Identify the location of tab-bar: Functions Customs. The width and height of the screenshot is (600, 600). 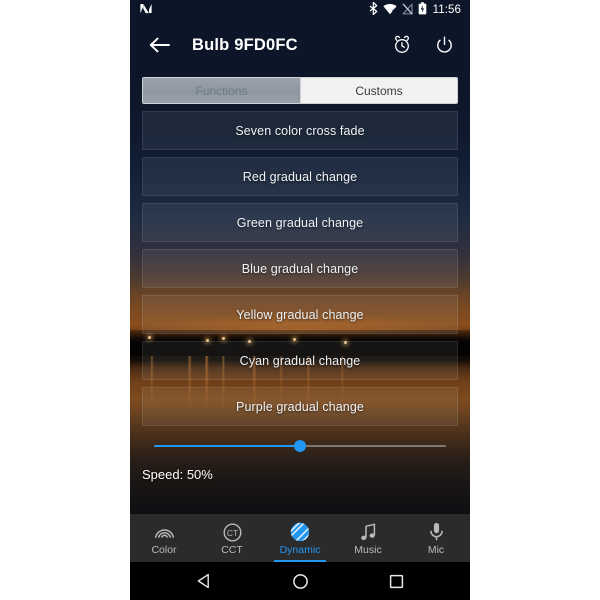
(300, 90).